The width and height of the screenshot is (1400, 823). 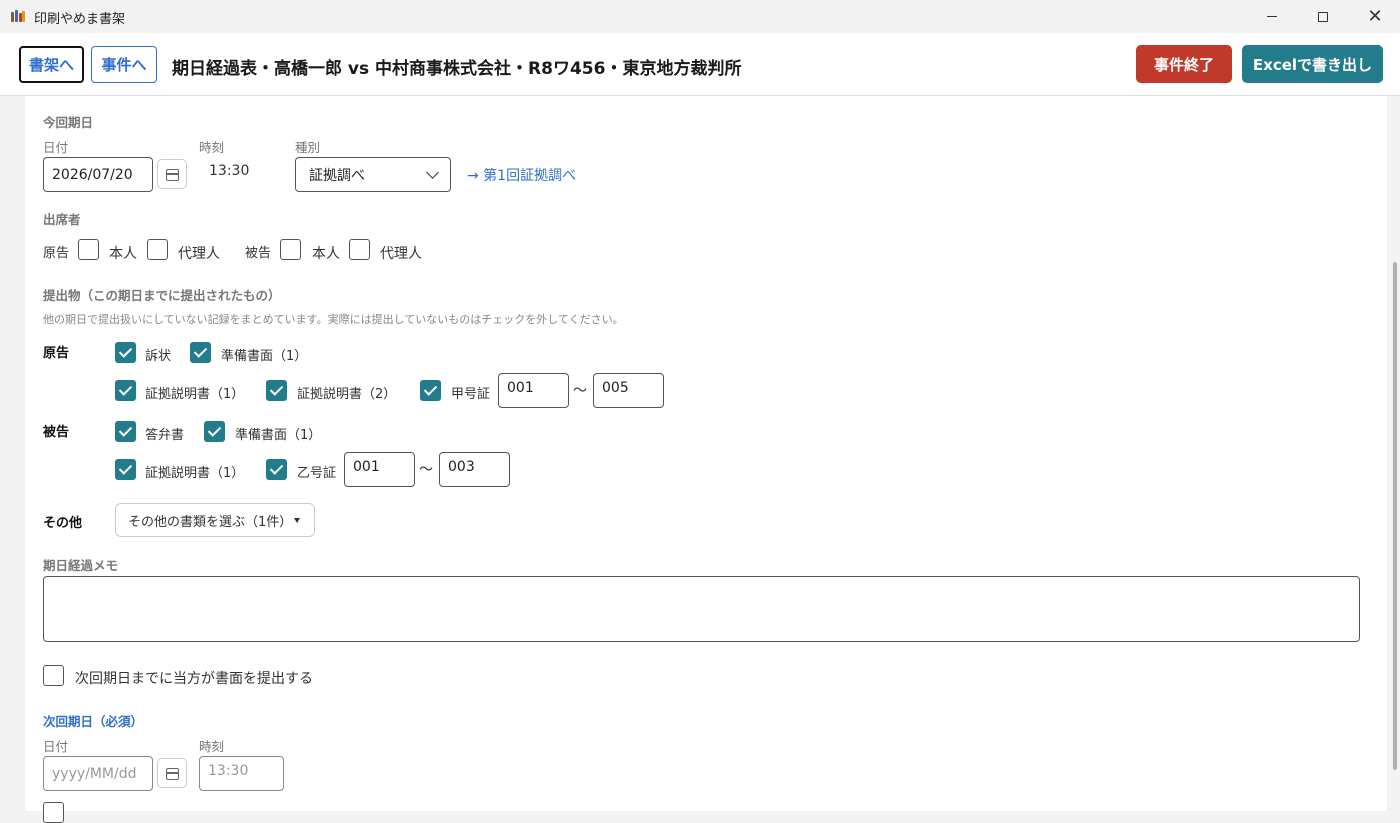 I want to click on minimize-icon, so click(x=1272, y=16).